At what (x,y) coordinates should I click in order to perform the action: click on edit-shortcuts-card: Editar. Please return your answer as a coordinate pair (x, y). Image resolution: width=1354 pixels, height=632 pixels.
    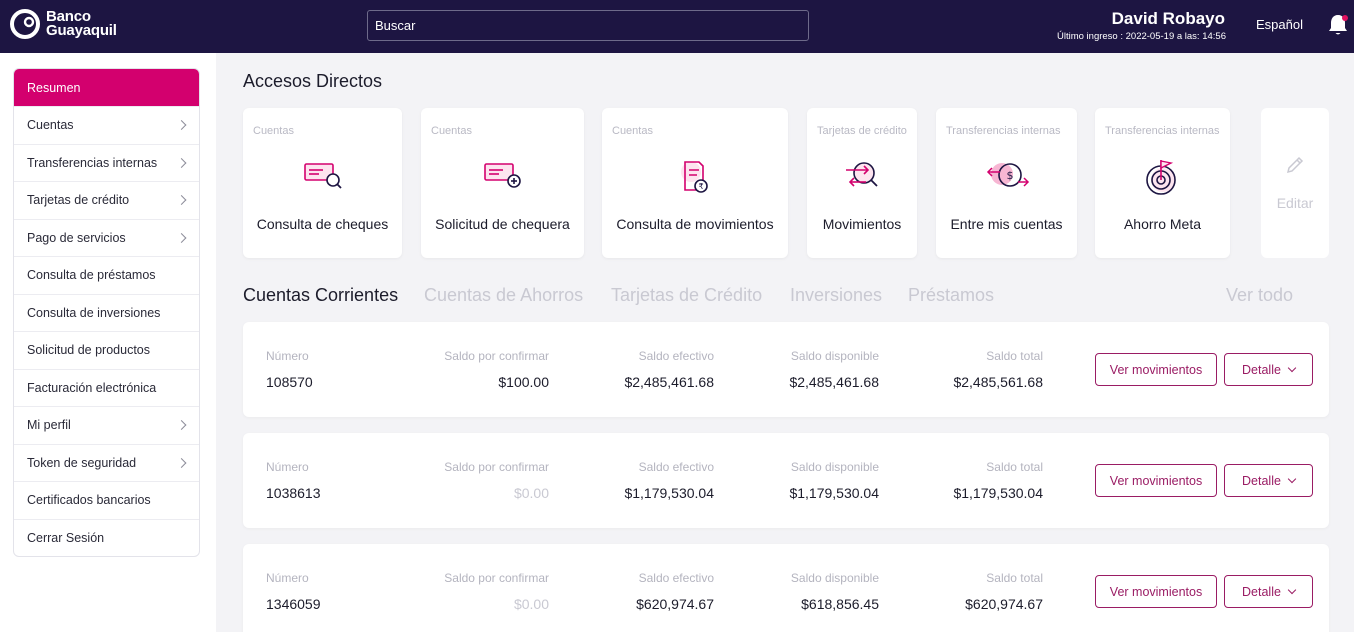
    Looking at the image, I should click on (1295, 183).